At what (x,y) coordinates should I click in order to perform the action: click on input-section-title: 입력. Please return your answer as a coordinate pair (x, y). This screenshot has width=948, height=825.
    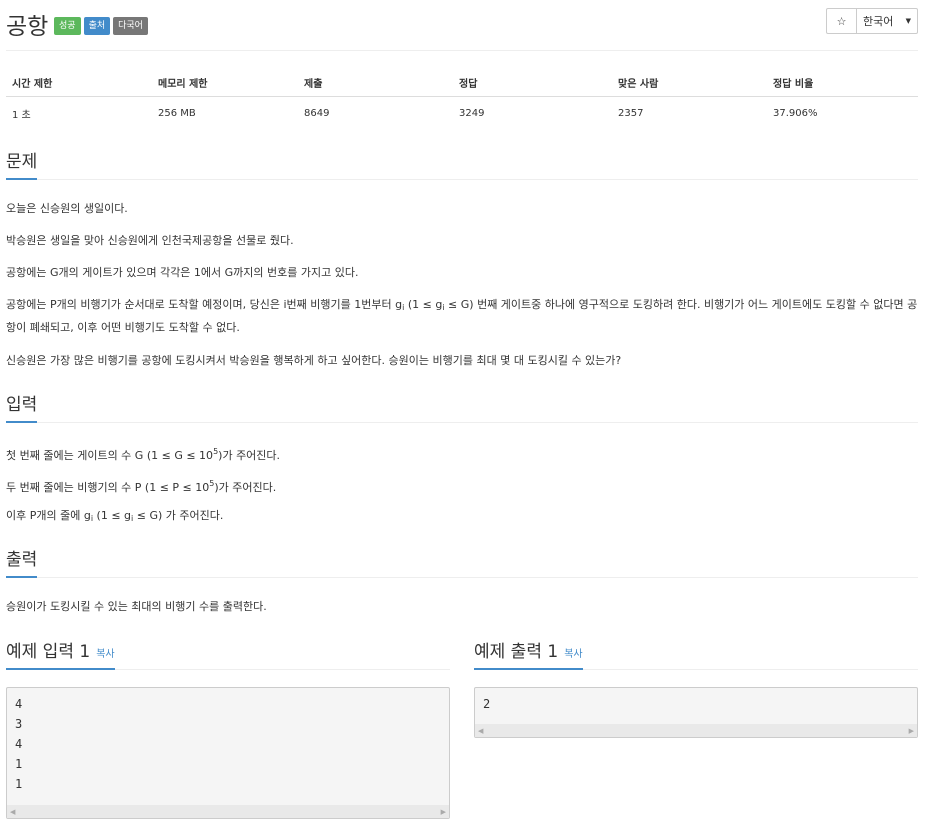
    Looking at the image, I should click on (22, 406).